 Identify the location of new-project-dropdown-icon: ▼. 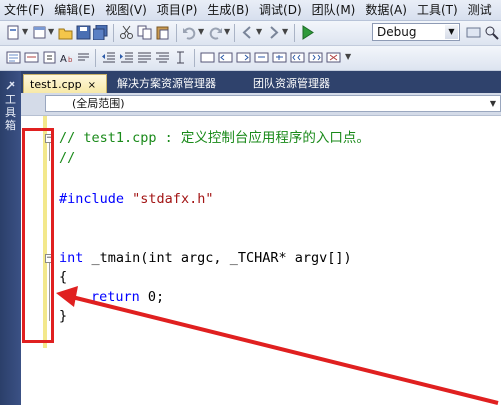
(25, 31).